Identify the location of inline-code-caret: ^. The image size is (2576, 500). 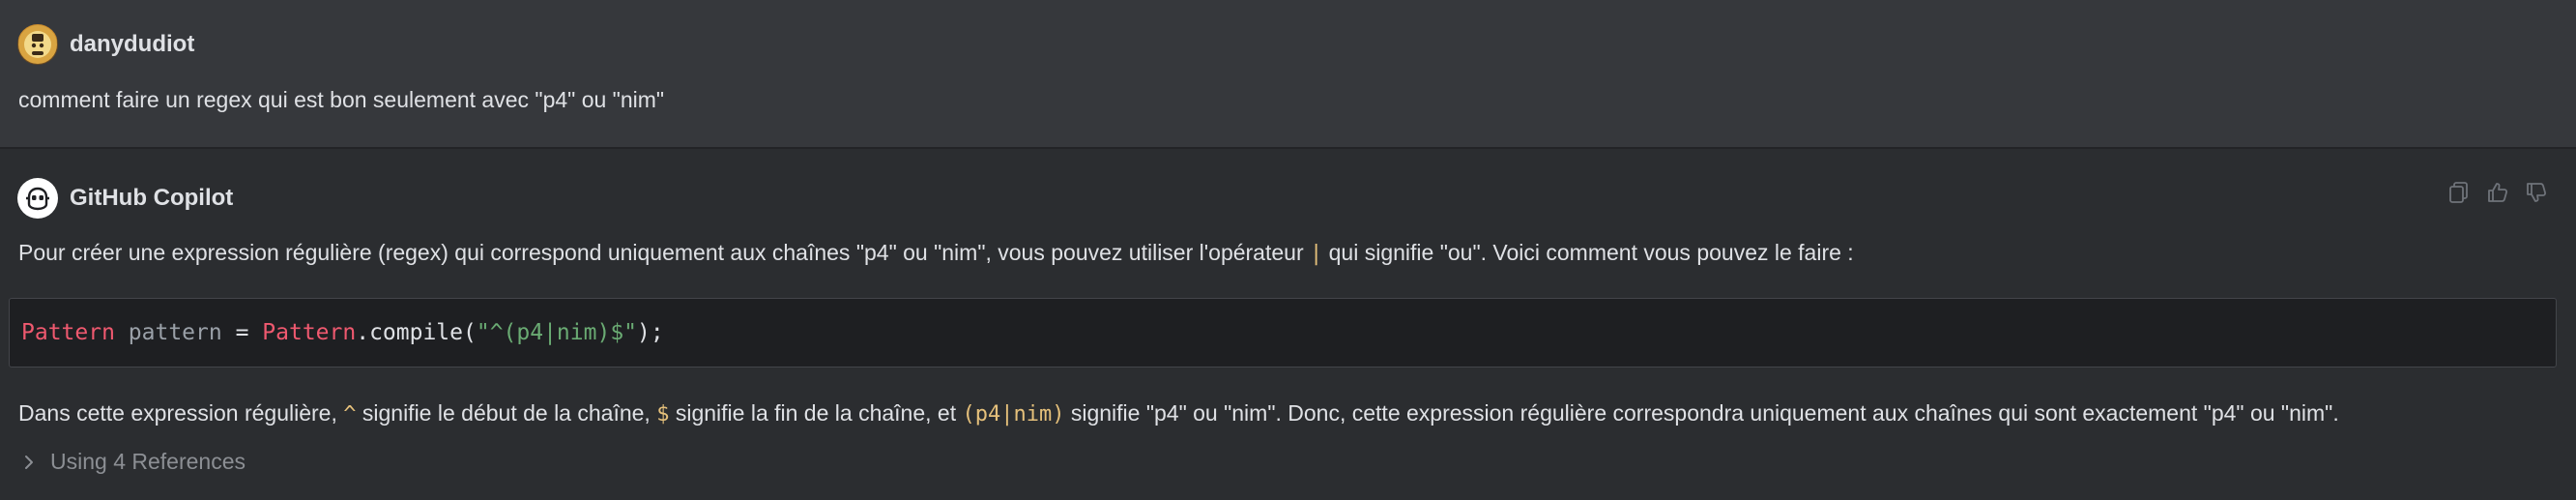
(350, 414).